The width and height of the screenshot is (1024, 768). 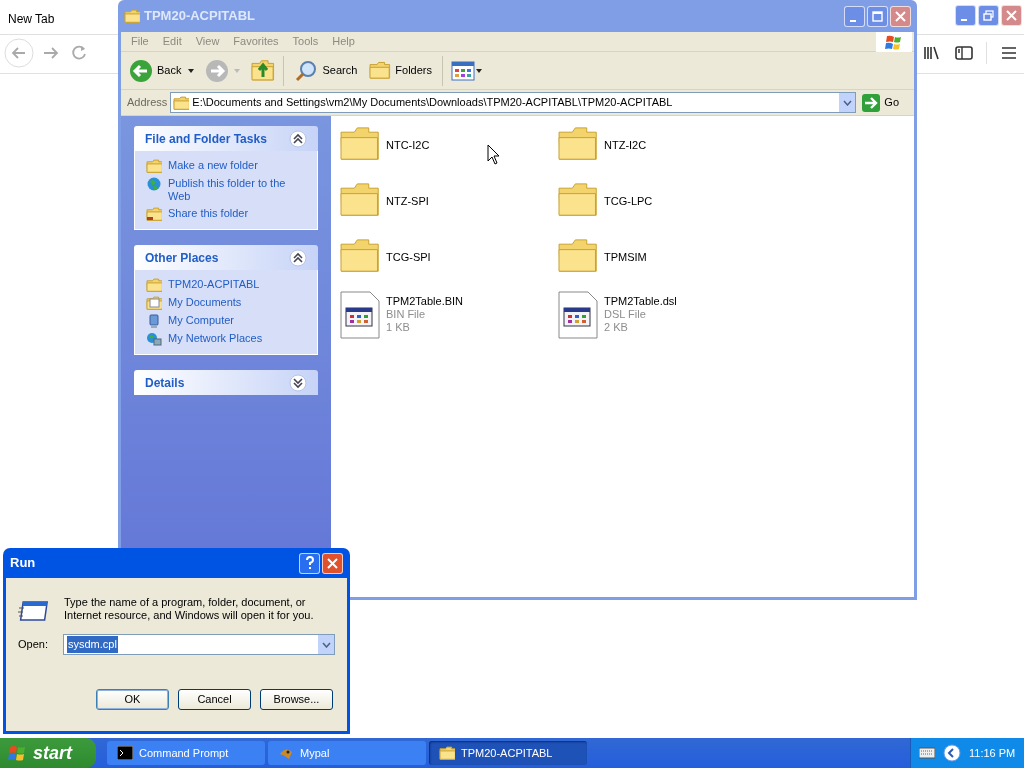 I want to click on maximize-button, so click(x=877, y=16).